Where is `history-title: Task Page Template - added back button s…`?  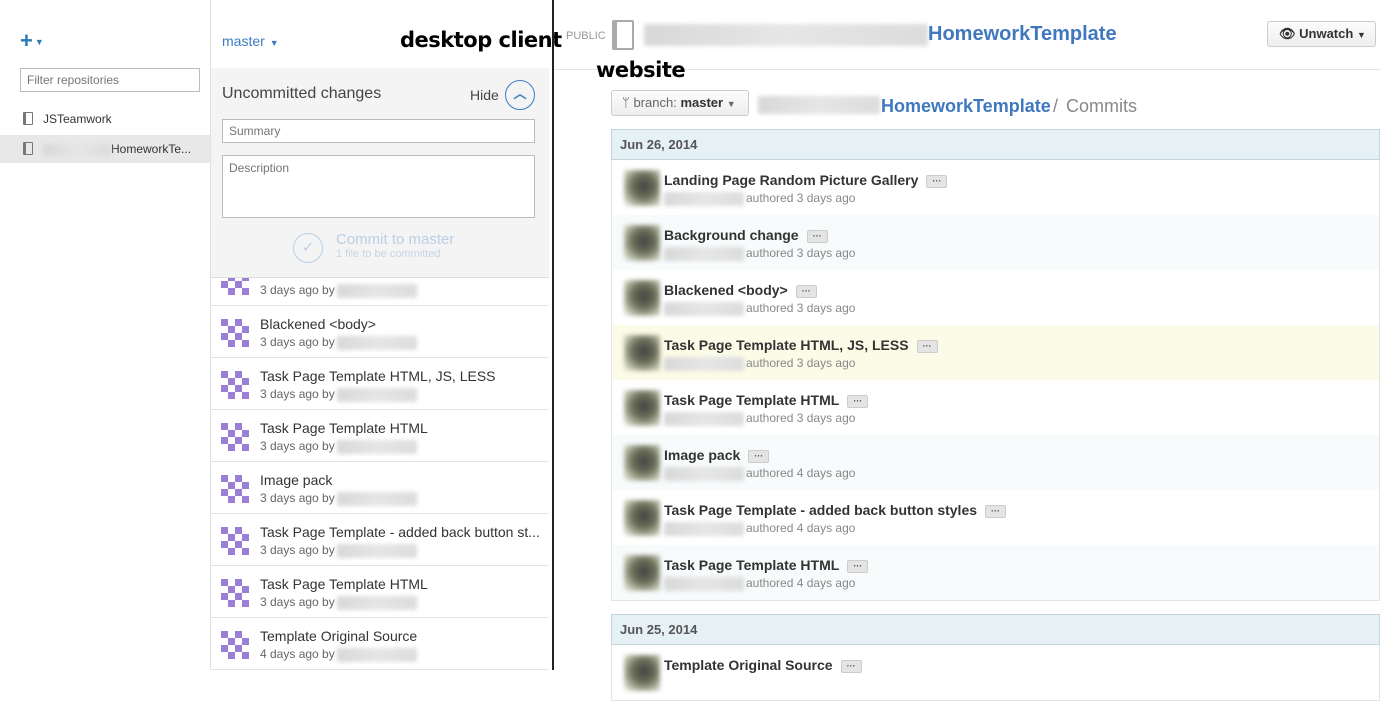 history-title: Task Page Template - added back button s… is located at coordinates (400, 532).